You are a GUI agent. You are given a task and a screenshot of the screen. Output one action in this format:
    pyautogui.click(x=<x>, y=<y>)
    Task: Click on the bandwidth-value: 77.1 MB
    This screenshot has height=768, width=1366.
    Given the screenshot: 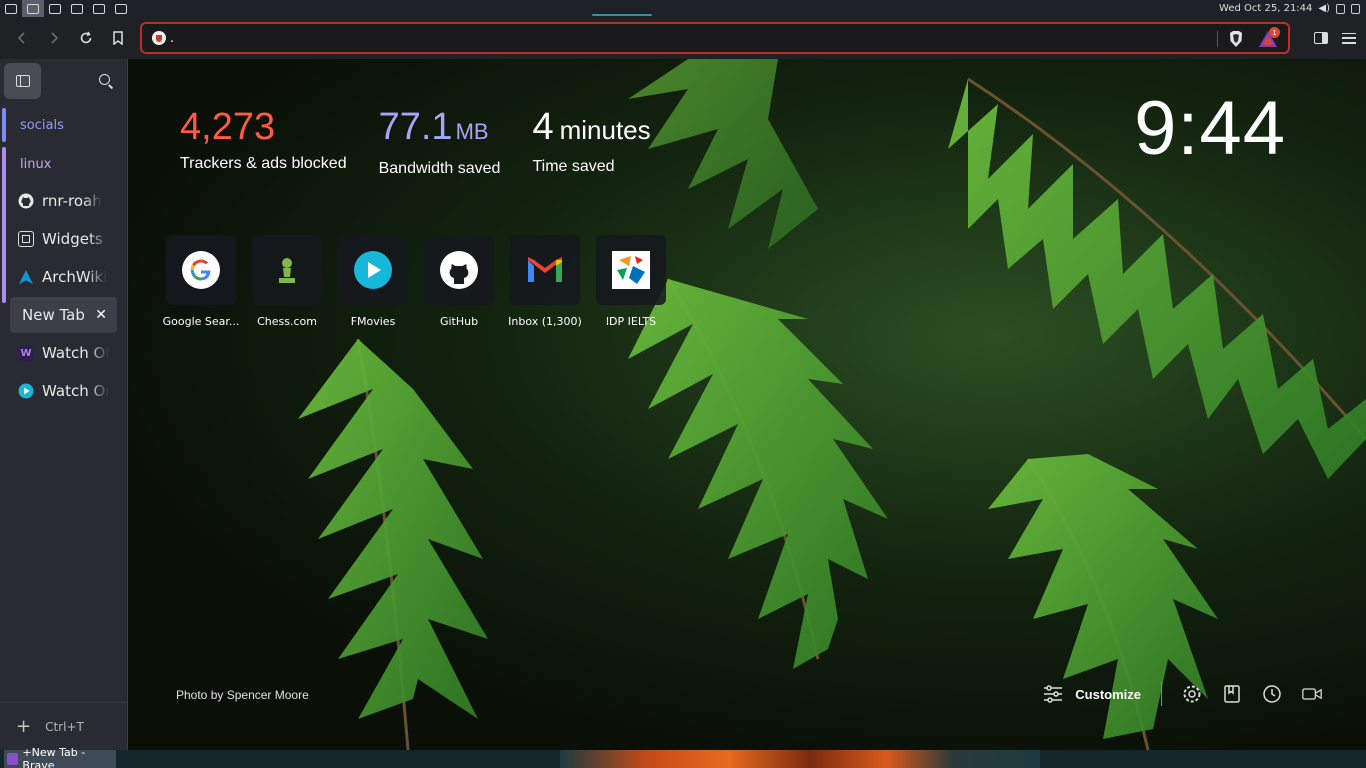 What is the action you would take?
    pyautogui.click(x=433, y=127)
    